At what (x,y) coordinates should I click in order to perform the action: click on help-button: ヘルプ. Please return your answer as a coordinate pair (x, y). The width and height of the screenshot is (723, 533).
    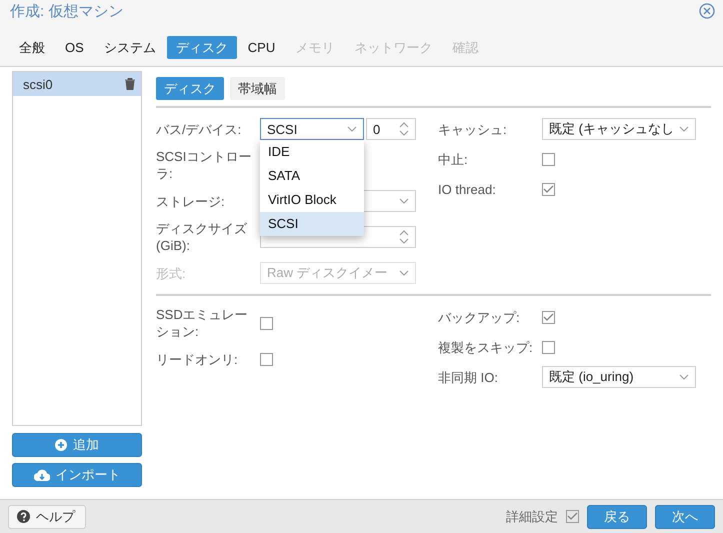
    Looking at the image, I should click on (47, 516).